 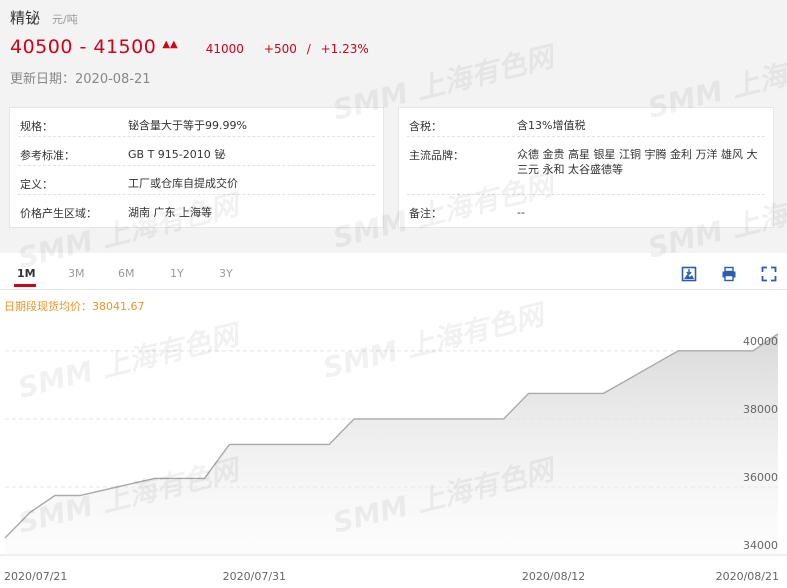 I want to click on spec-label: 参考标准：, so click(x=47, y=155).